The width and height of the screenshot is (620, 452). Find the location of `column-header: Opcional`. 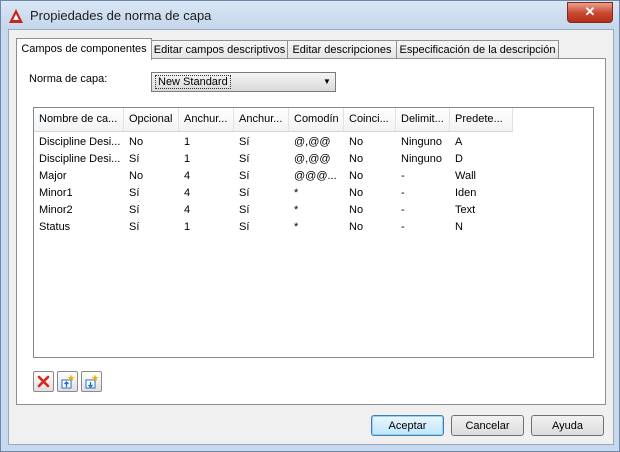

column-header: Opcional is located at coordinates (151, 119).